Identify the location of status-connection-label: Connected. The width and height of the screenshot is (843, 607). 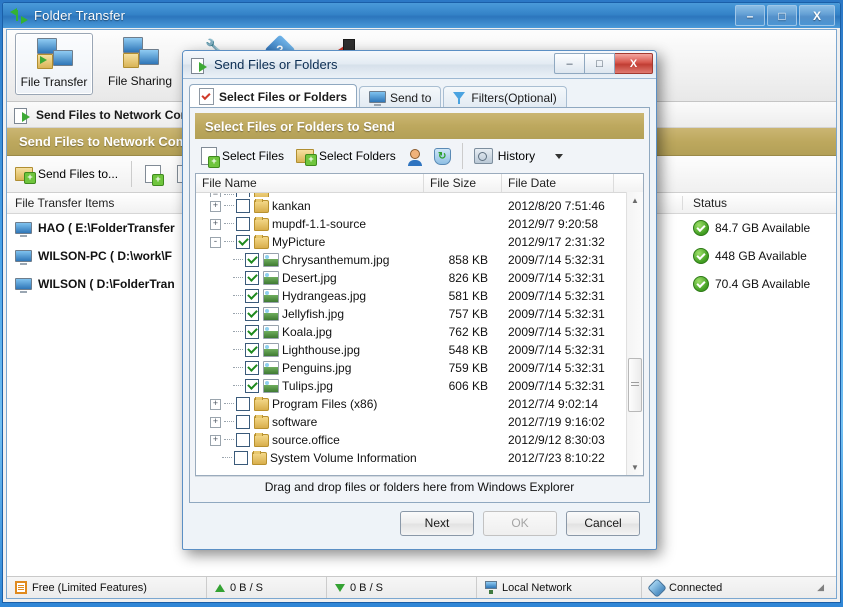
(696, 587).